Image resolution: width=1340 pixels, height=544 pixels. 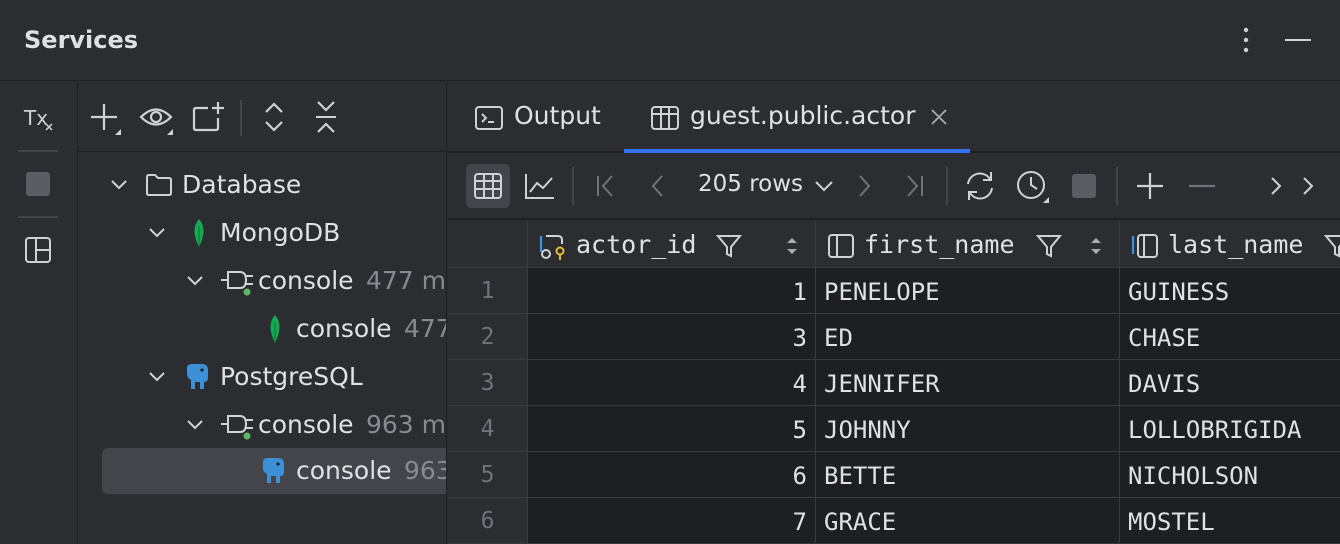 I want to click on layout-icon, so click(x=38, y=250).